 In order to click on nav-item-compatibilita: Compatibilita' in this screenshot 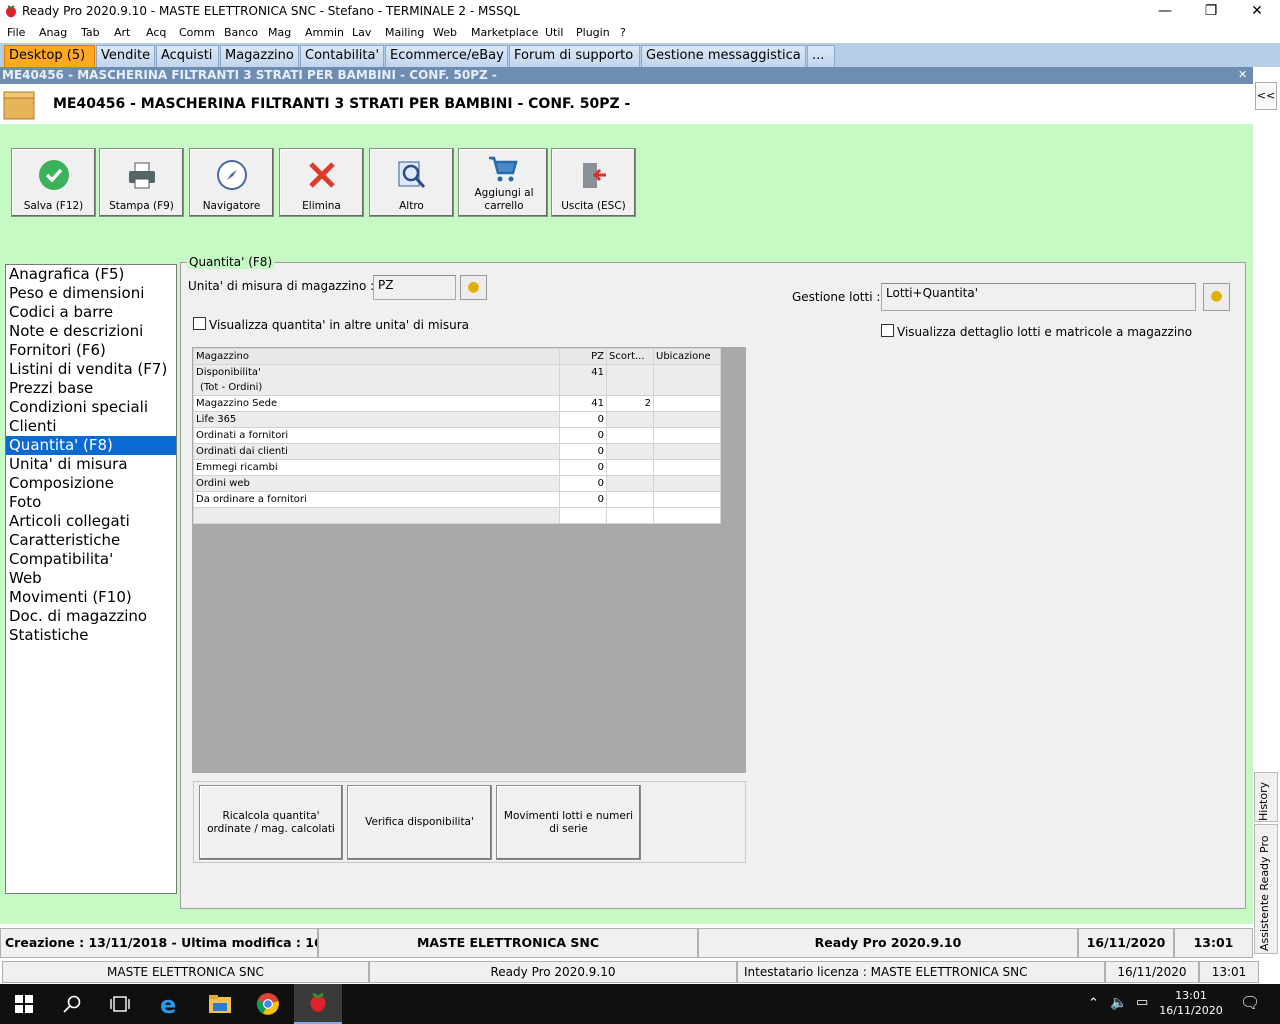, I will do `click(91, 559)`.